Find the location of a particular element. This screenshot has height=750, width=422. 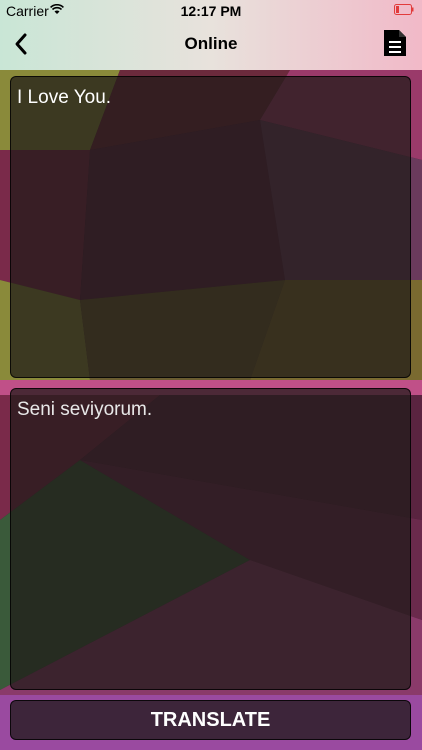

navigation-bar: Online is located at coordinates (211, 44).